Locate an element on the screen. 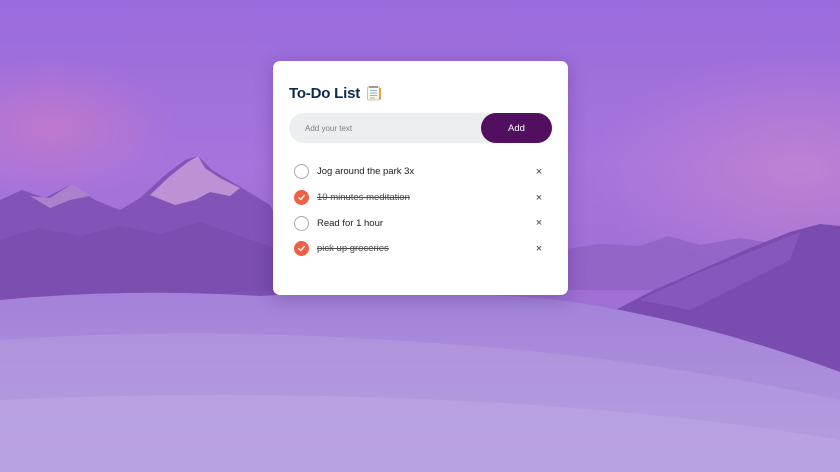 Image resolution: width=840 pixels, height=472 pixels. add-button: Add is located at coordinates (516, 128).